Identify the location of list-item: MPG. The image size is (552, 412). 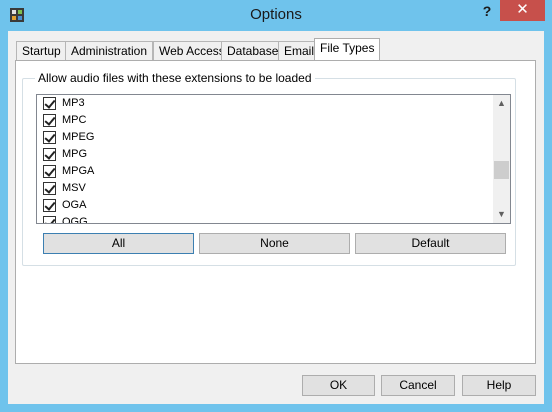
(273, 154).